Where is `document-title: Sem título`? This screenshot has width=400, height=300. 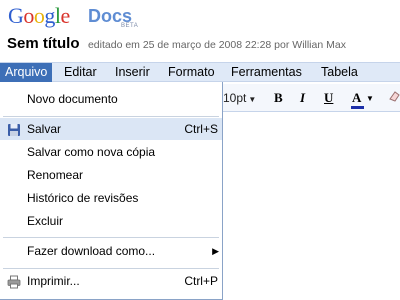
document-title: Sem título is located at coordinates (43, 43).